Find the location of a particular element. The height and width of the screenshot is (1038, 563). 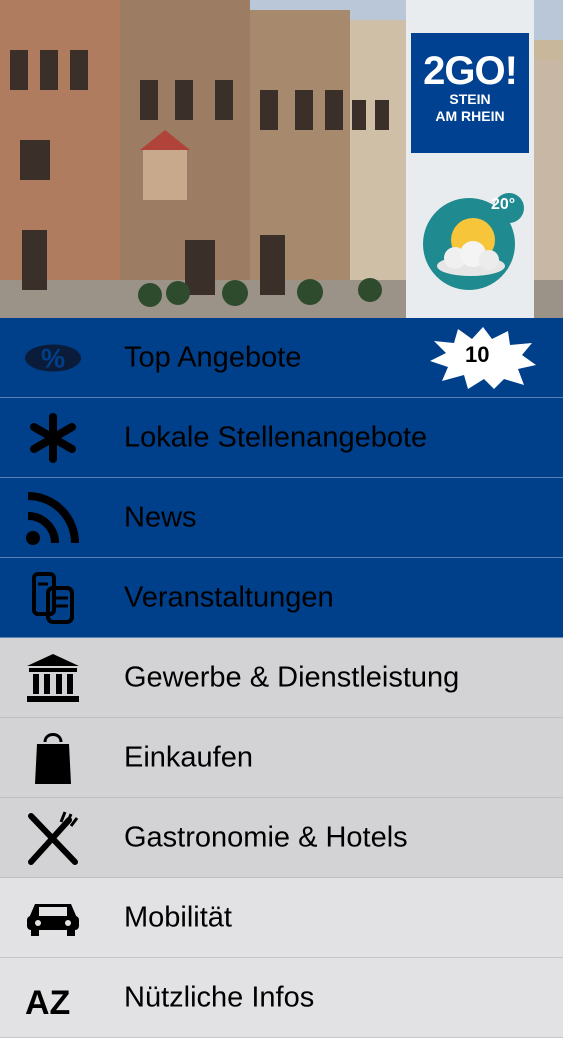

events-icon is located at coordinates (53, 598).